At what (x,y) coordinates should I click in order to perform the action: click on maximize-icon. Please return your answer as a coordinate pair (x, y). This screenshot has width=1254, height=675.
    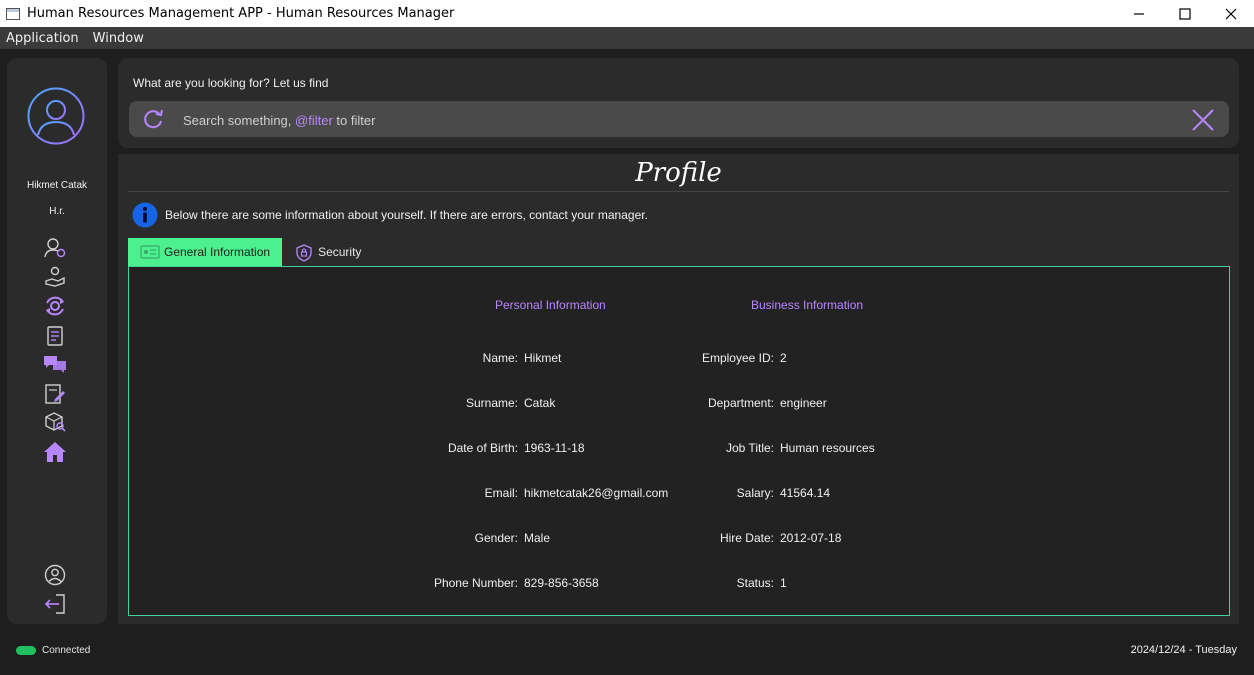
    Looking at the image, I should click on (1185, 13).